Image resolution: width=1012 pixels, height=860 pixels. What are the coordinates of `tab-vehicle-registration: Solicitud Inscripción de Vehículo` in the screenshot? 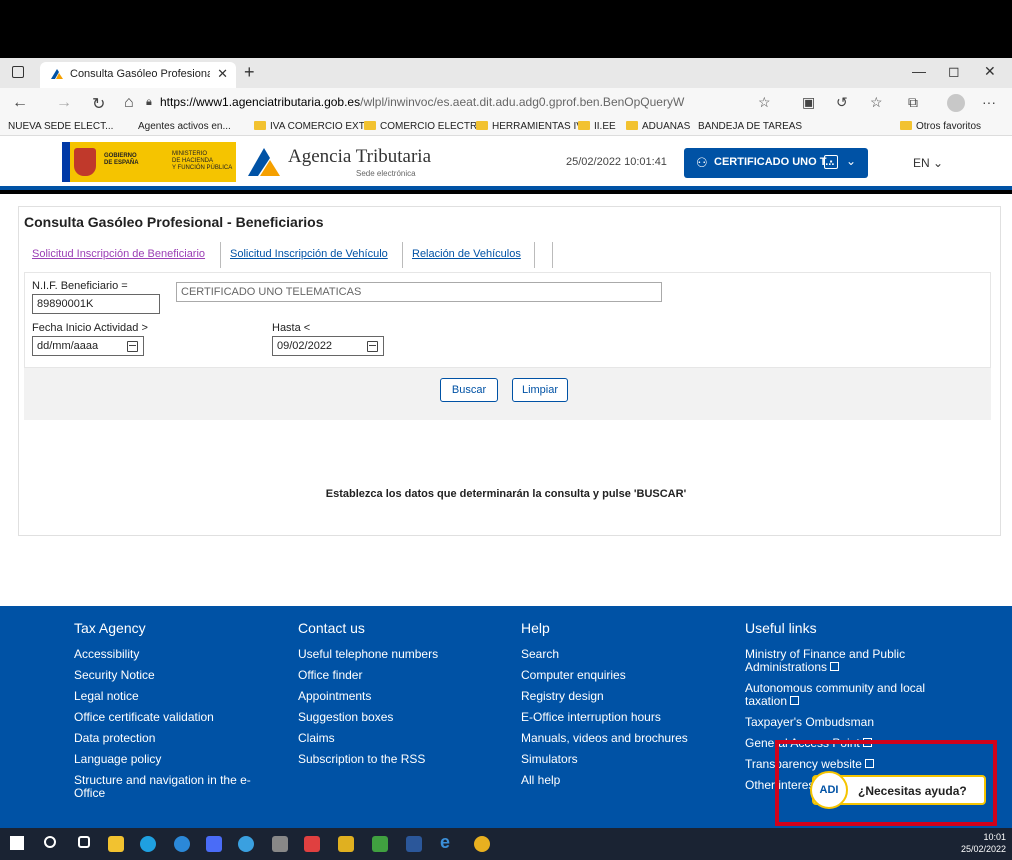 It's located at (309, 254).